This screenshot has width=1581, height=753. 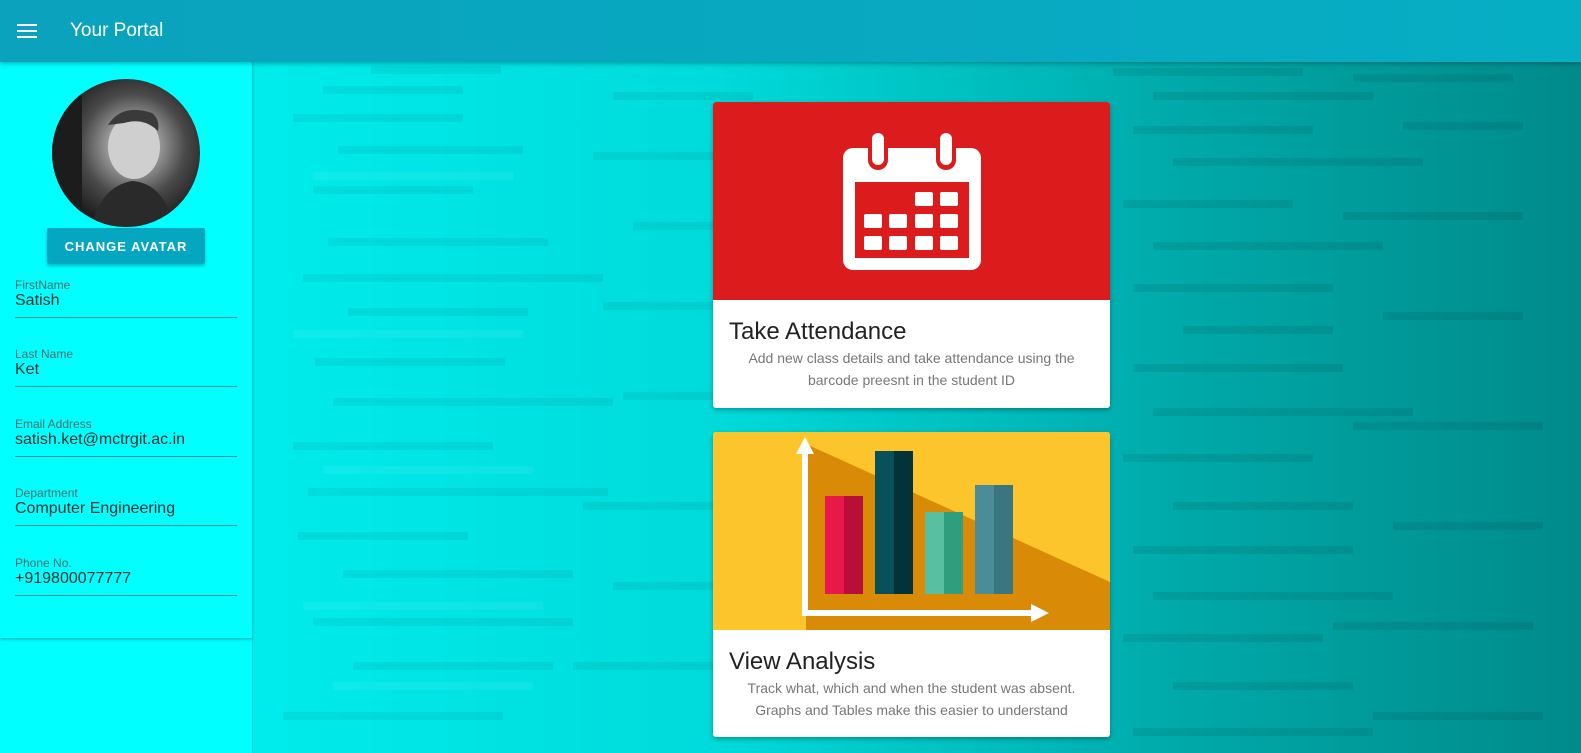 What do you see at coordinates (126, 301) in the screenshot?
I see `first-name-input` at bounding box center [126, 301].